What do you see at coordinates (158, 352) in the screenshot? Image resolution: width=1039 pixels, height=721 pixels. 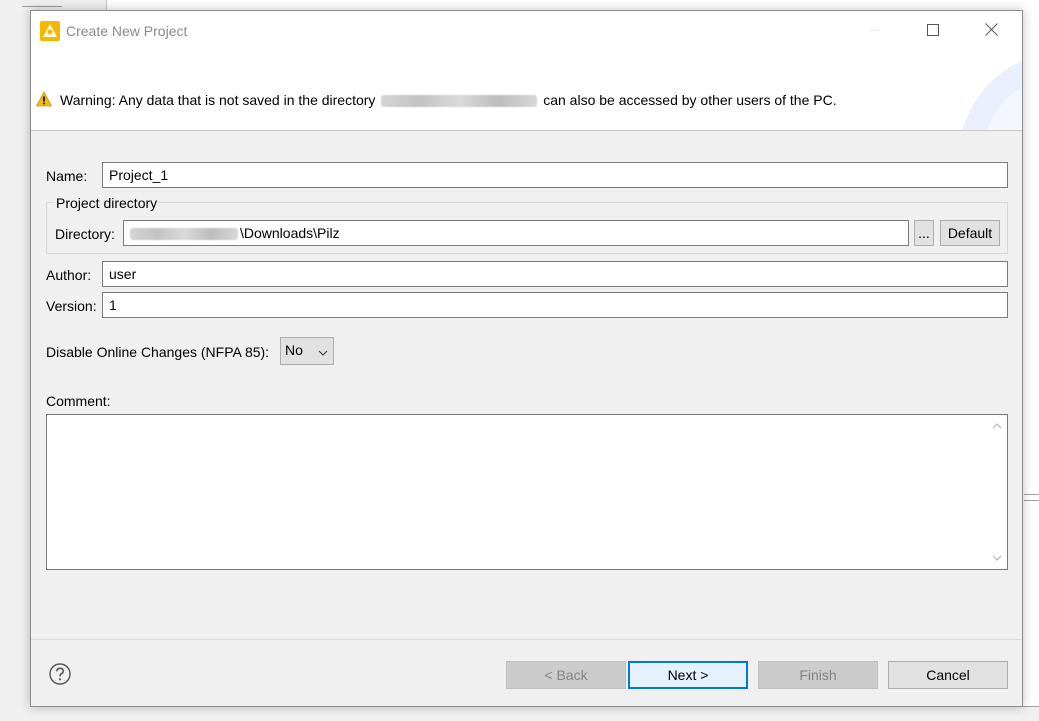 I see `online-changes-label: Disable Online Changes (NFPA 85):` at bounding box center [158, 352].